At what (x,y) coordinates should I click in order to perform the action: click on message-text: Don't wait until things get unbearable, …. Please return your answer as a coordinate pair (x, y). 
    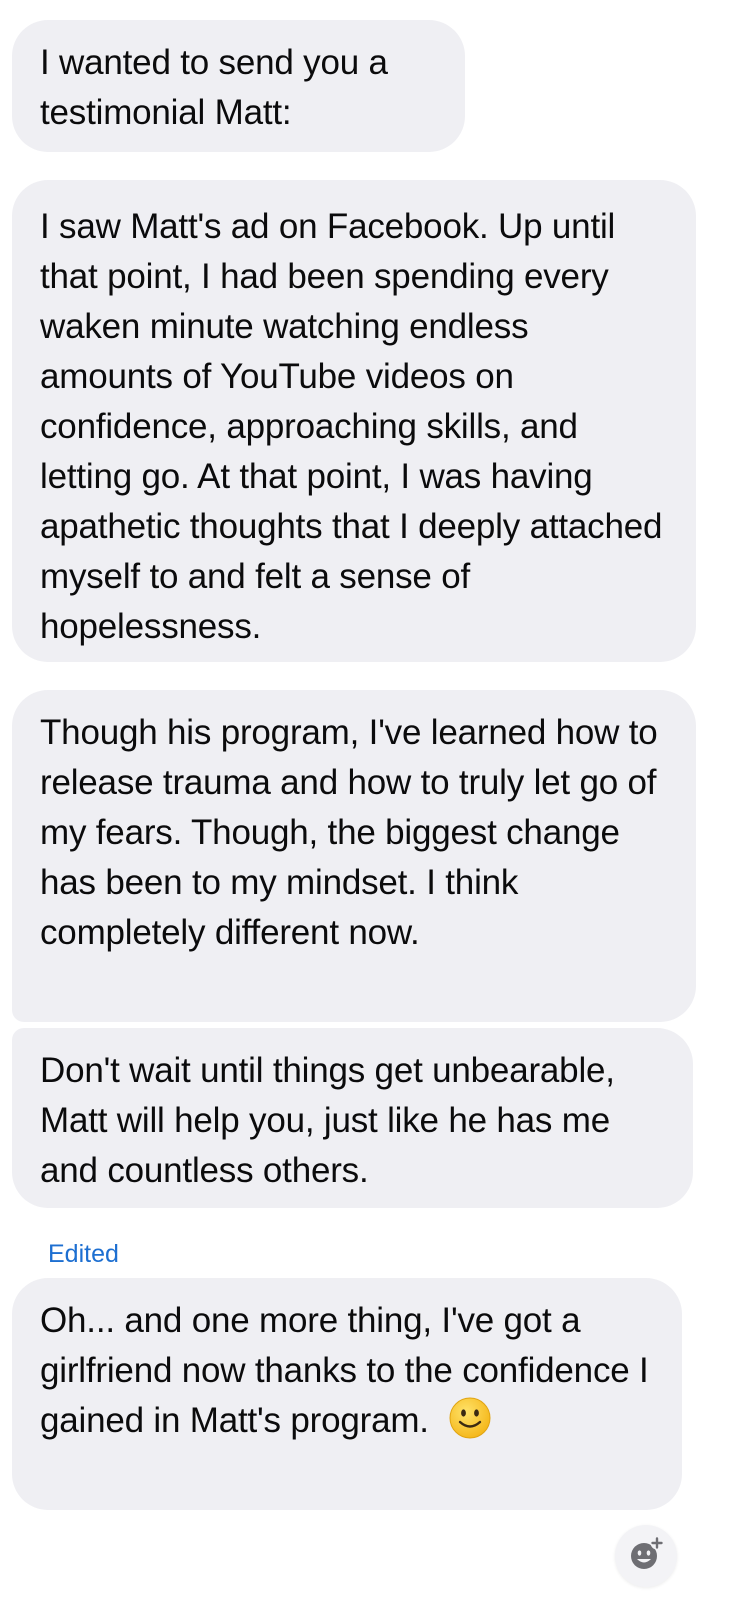
    Looking at the image, I should click on (327, 1120).